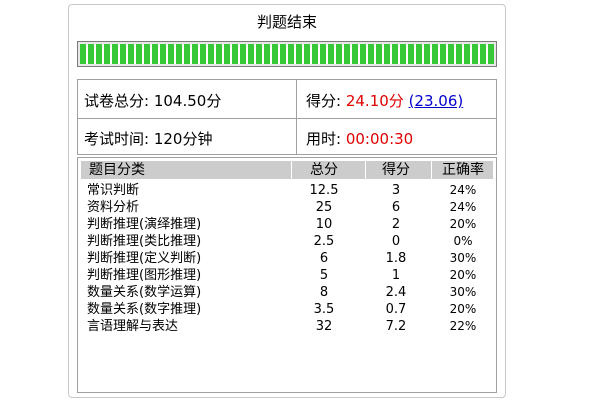  What do you see at coordinates (144, 224) in the screenshot?
I see `category-name: 判断推理(演绎推理)` at bounding box center [144, 224].